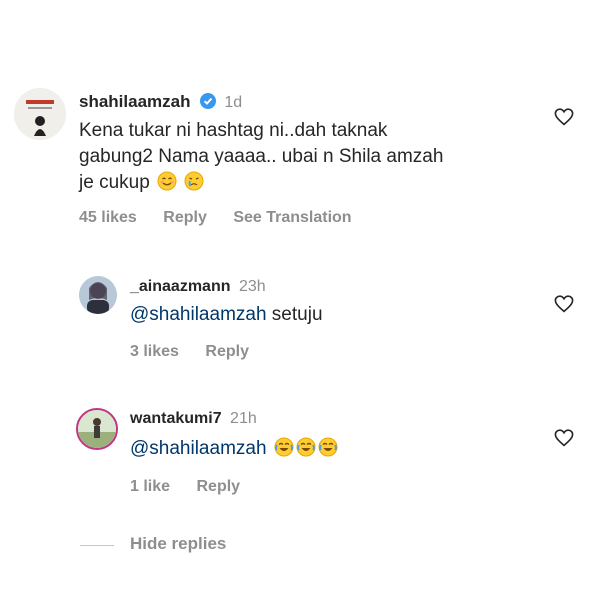 This screenshot has width=589, height=599. I want to click on comment-time: 23h, so click(252, 286).